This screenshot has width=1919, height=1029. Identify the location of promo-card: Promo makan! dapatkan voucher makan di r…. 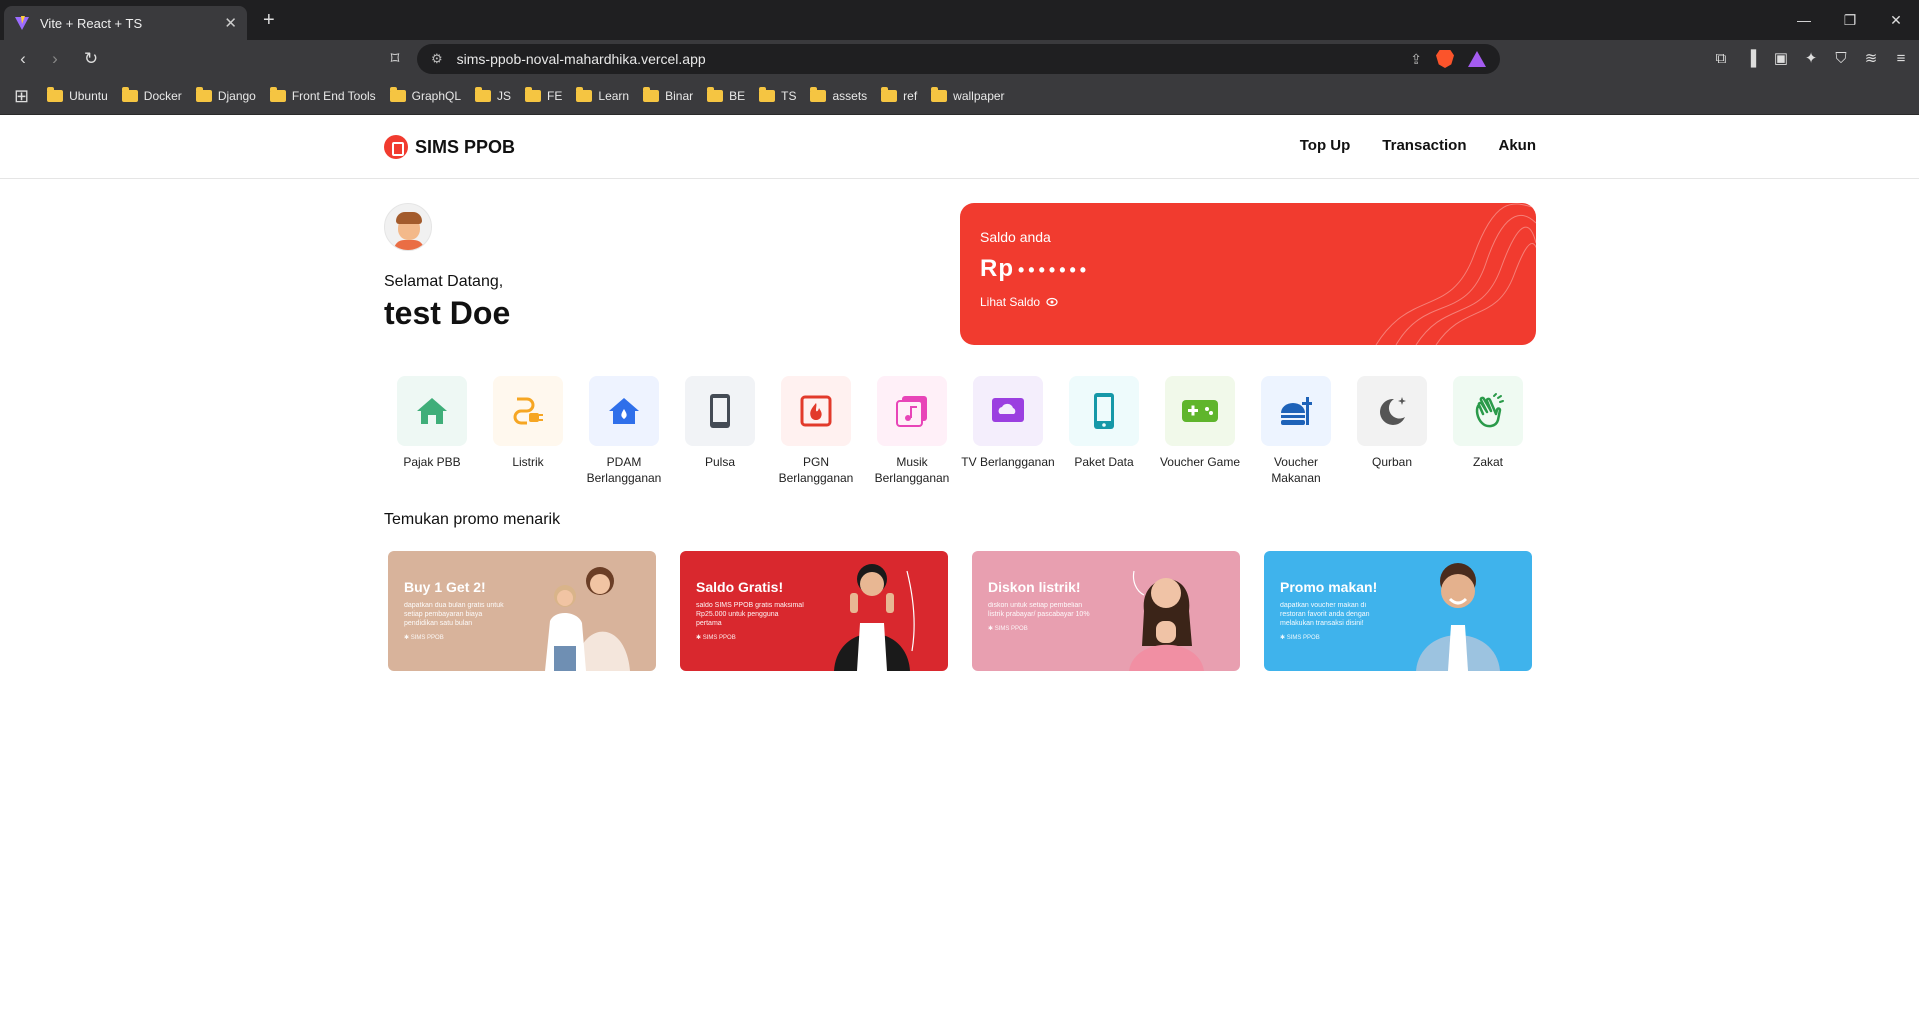
(1398, 611).